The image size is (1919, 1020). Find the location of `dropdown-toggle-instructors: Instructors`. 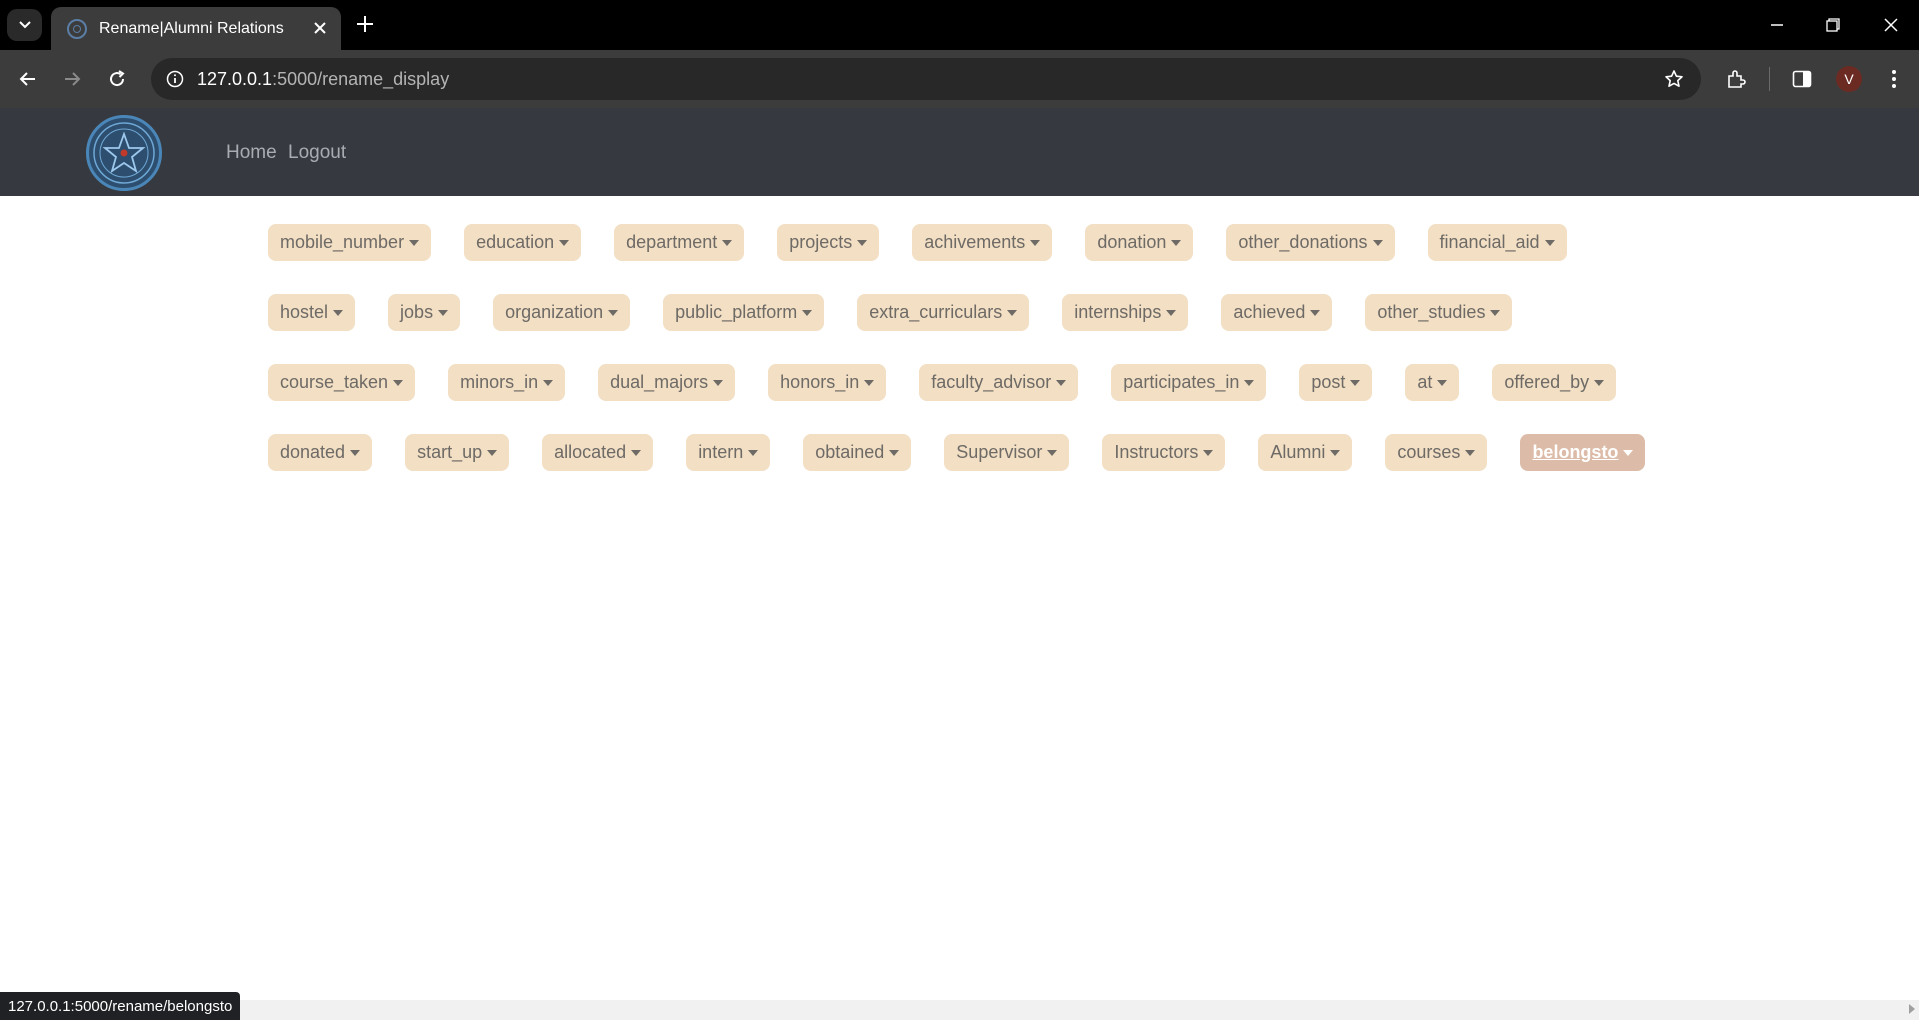

dropdown-toggle-instructors: Instructors is located at coordinates (1164, 452).